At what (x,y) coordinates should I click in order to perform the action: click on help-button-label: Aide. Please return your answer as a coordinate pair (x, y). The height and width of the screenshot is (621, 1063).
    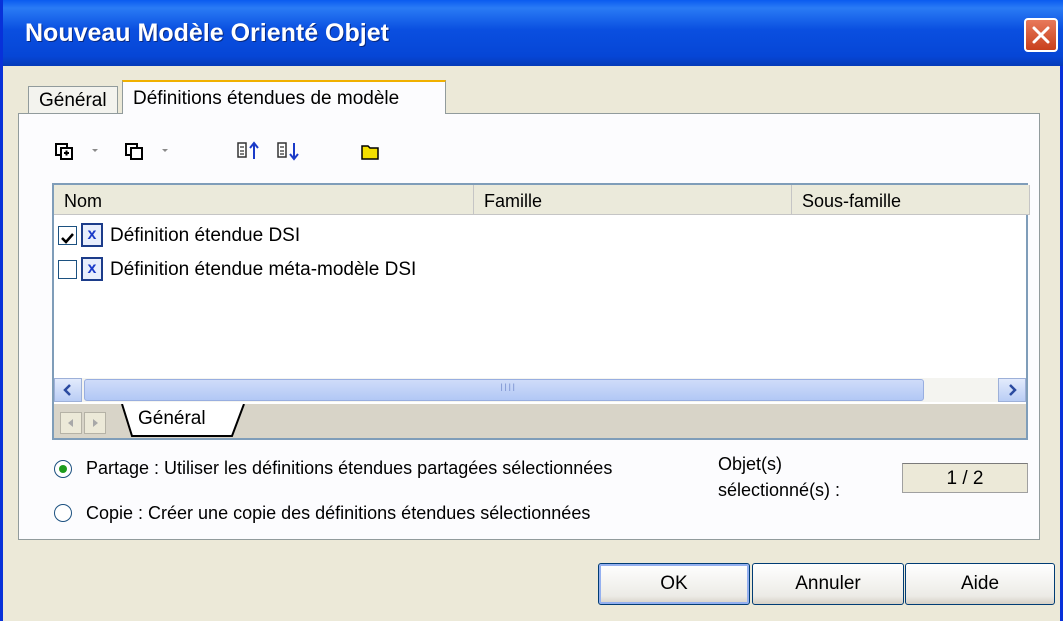
    Looking at the image, I should click on (980, 583).